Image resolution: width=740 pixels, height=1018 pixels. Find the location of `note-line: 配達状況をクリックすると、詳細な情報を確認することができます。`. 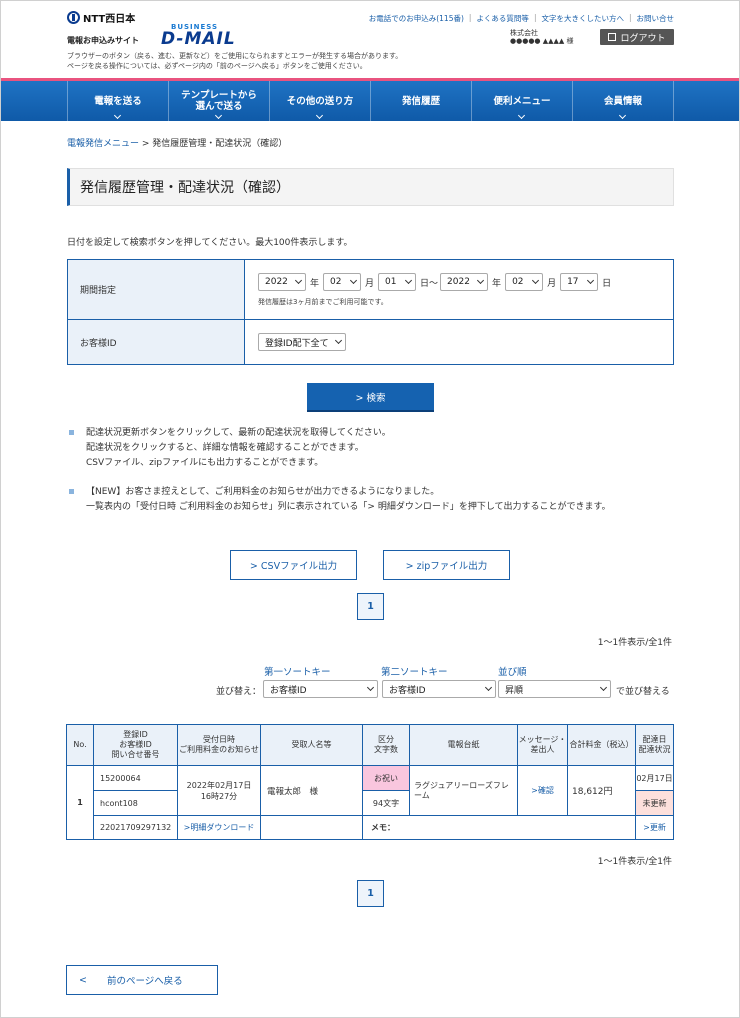

note-line: 配達状況をクリックすると、詳細な情報を確認することができます。 is located at coordinates (225, 448).